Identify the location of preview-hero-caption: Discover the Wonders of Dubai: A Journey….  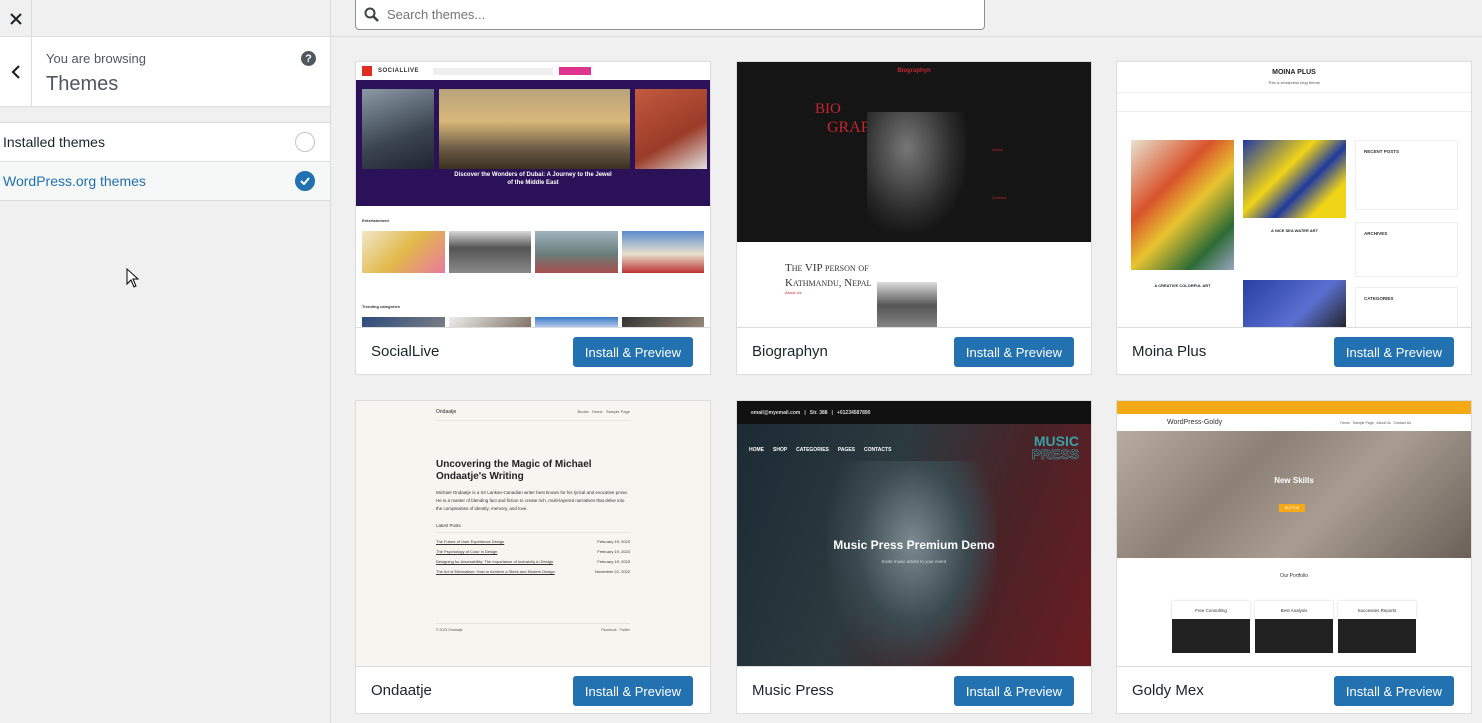
(533, 179).